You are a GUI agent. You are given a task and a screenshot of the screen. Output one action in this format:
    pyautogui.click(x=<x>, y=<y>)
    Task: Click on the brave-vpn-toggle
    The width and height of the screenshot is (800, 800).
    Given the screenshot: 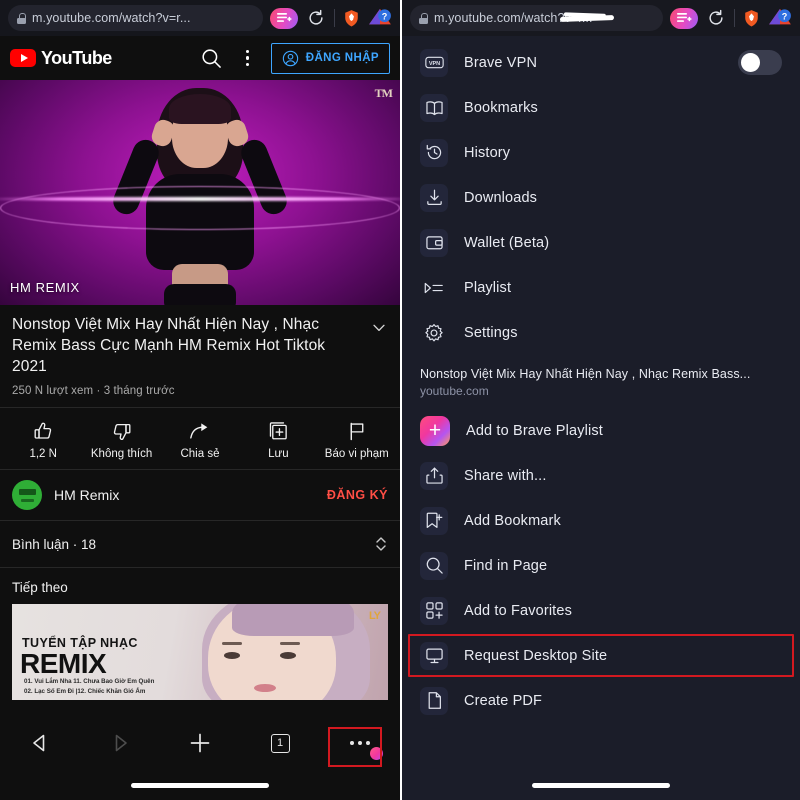 What is the action you would take?
    pyautogui.click(x=760, y=62)
    